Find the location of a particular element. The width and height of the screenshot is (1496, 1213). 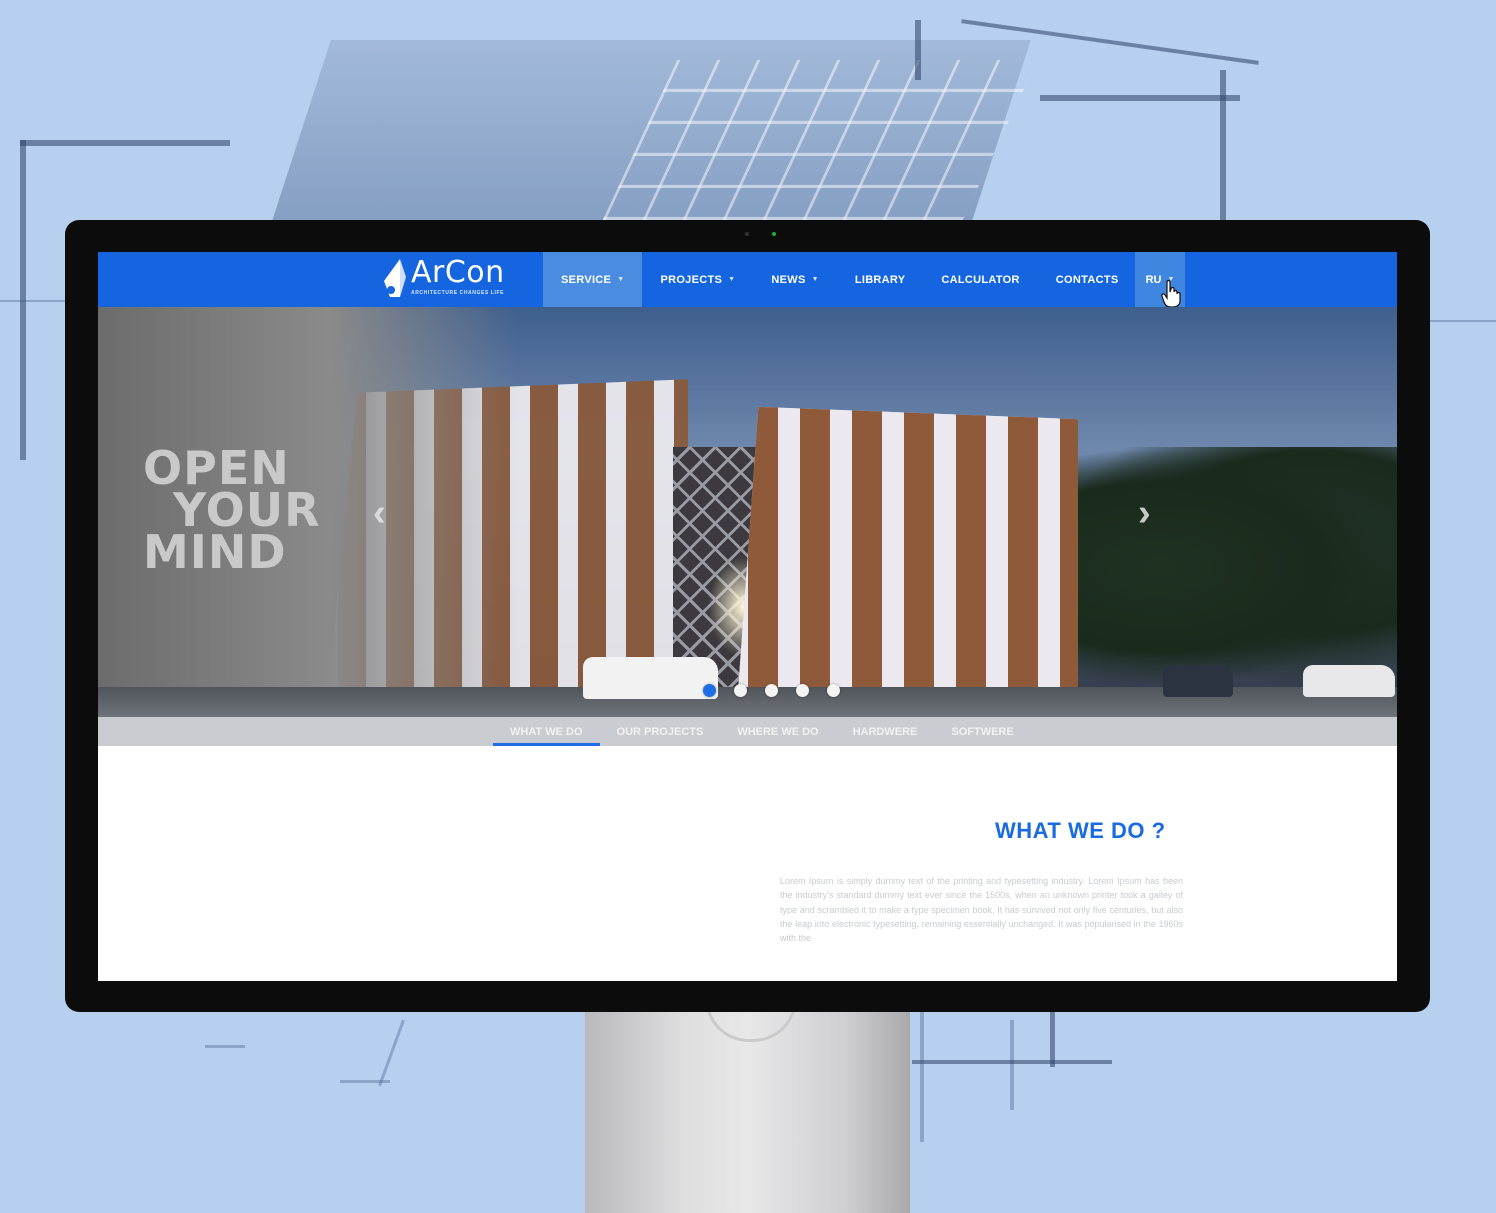

tab-our-projects: OUR PROJECTS is located at coordinates (660, 731).